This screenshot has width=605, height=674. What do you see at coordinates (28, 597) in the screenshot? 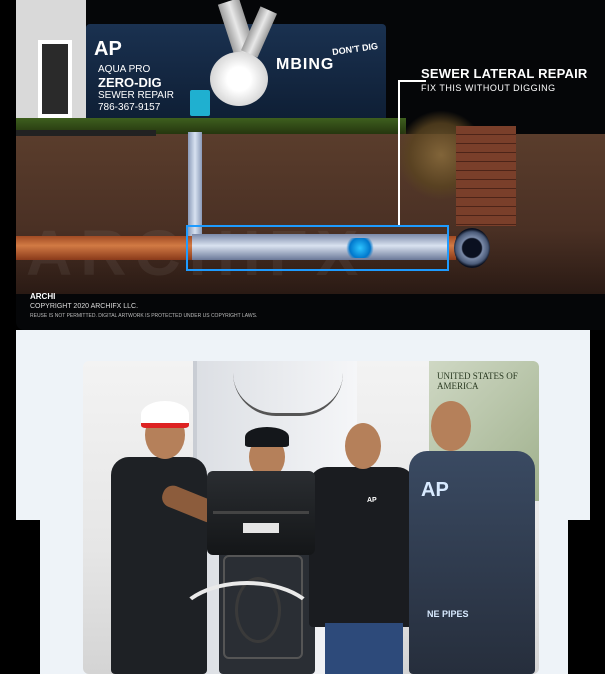
I see `frame-cutout-left` at bounding box center [28, 597].